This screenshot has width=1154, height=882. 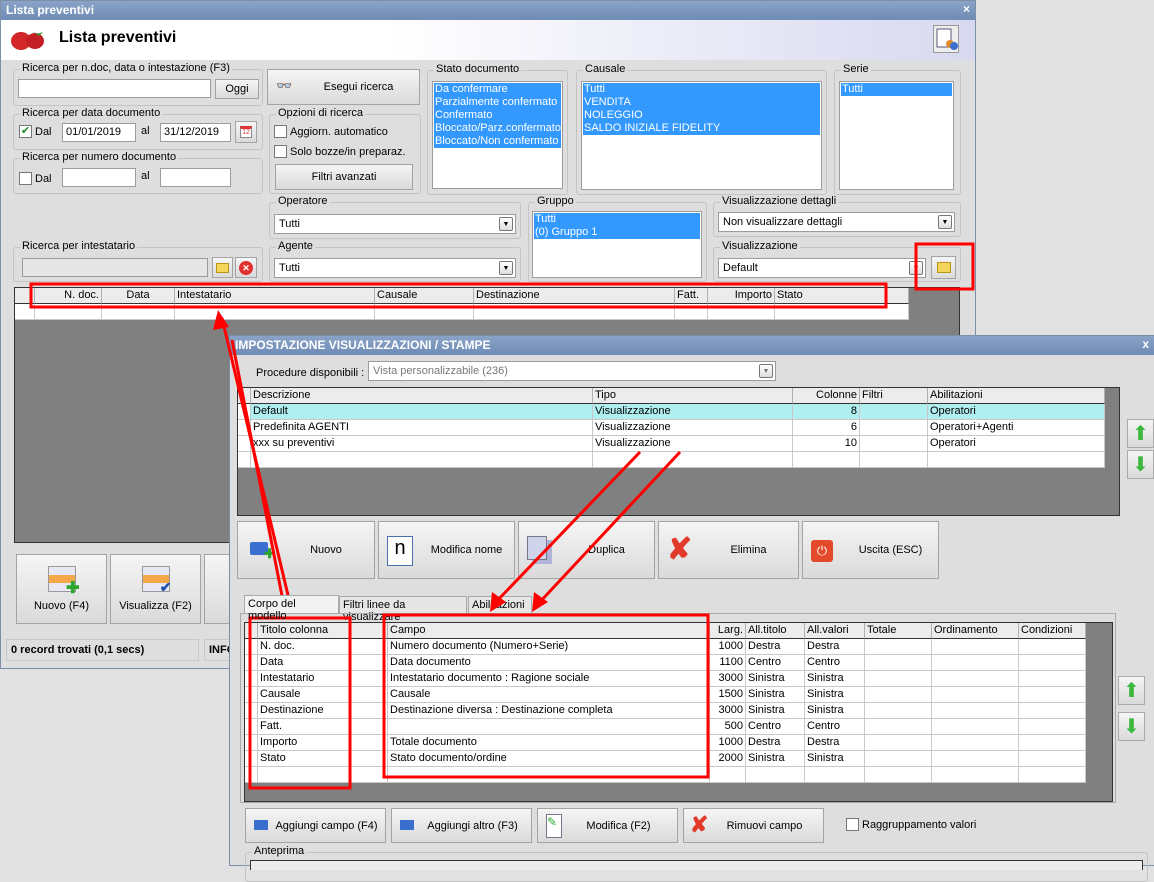 What do you see at coordinates (1140, 464) in the screenshot?
I see `move-view-down-button: ⬇` at bounding box center [1140, 464].